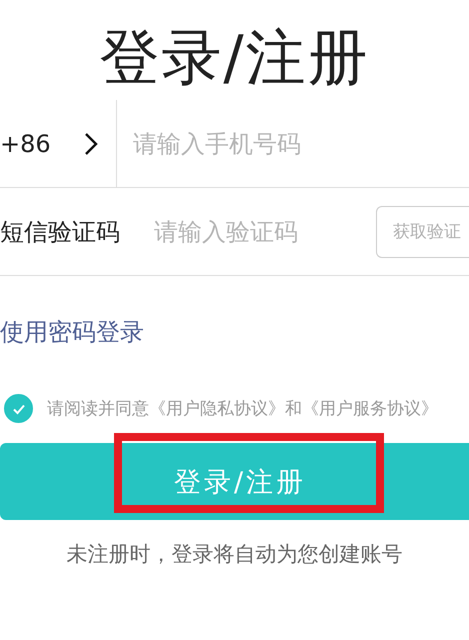 The width and height of the screenshot is (469, 640). I want to click on phone-input-field: 请输入手机号码, so click(301, 144).